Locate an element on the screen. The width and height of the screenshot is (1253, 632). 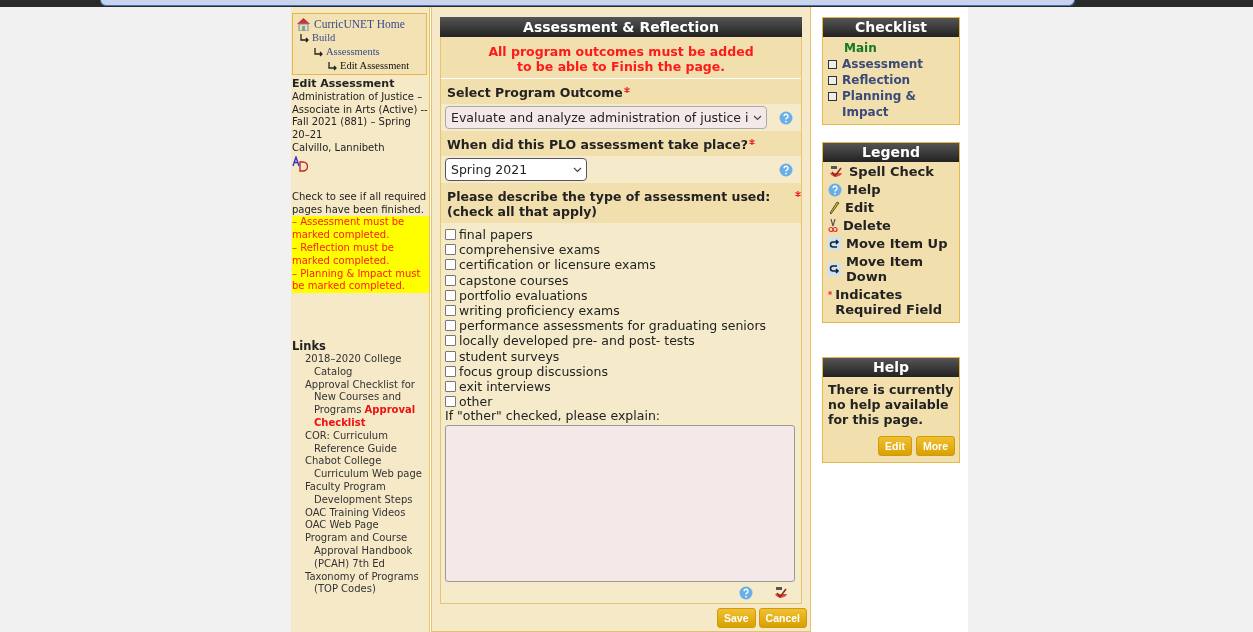
checklist-item: Assessment is located at coordinates (882, 64).